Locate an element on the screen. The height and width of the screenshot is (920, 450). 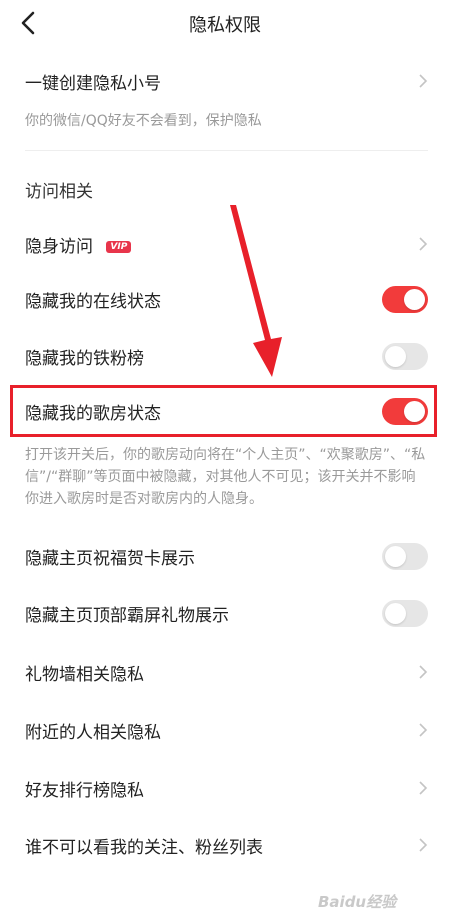
who-cannot-see-row: 谁不可以看我的关注、粉丝列表 is located at coordinates (226, 845).